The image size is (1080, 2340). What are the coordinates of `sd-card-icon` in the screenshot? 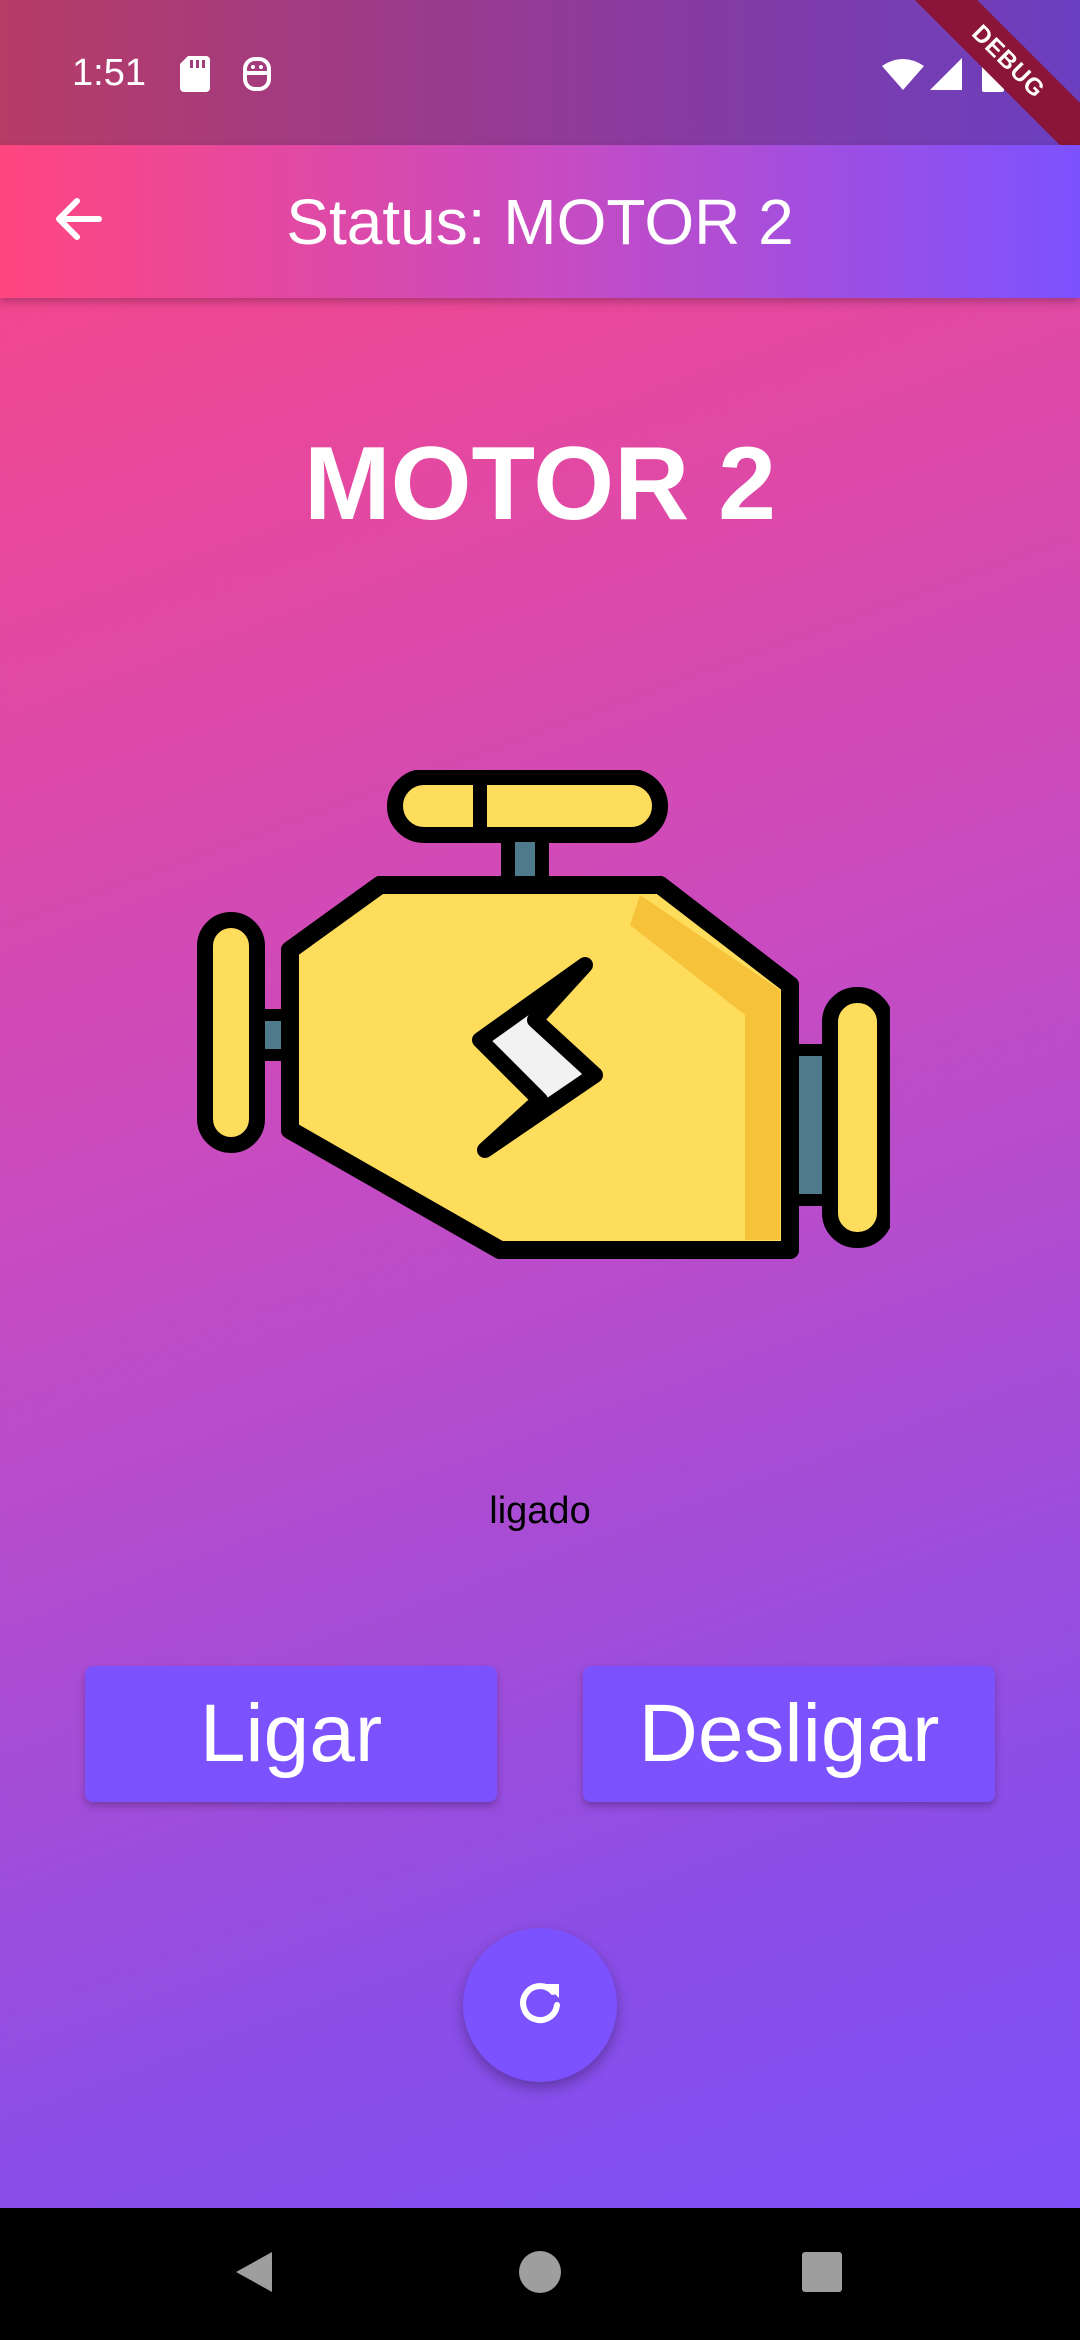 It's located at (195, 76).